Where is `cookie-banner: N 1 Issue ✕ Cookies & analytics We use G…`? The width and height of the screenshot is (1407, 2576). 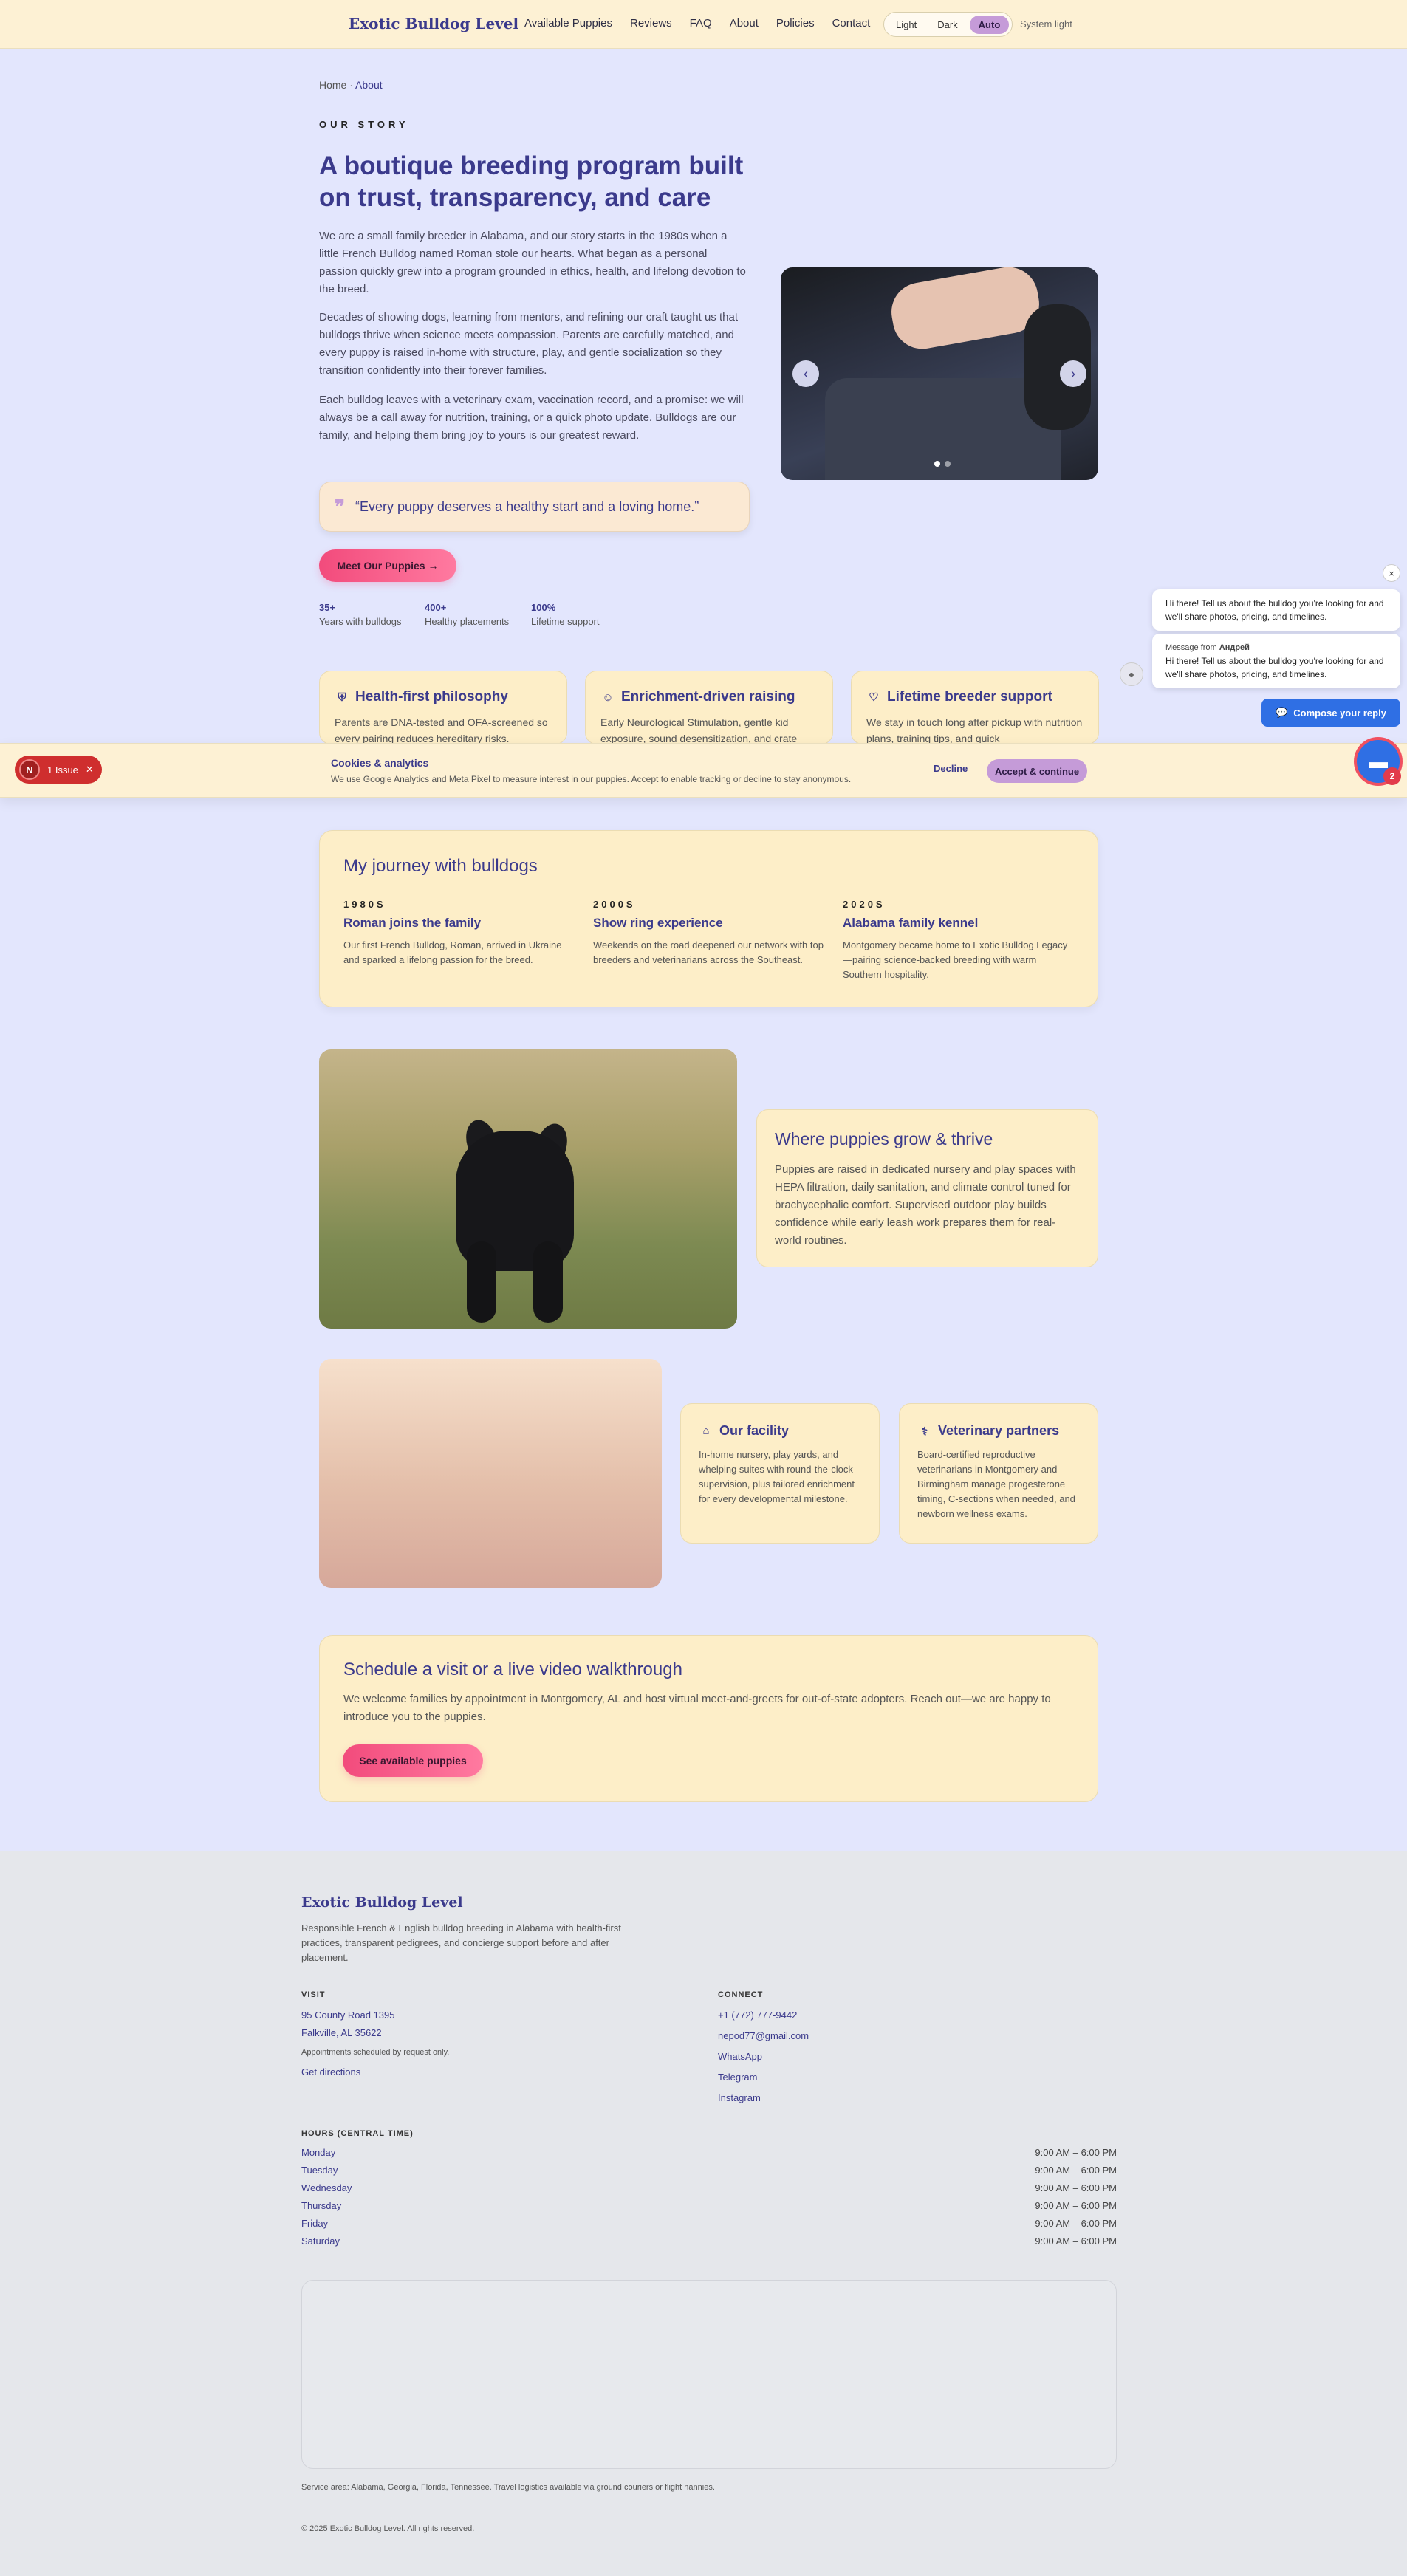
cookie-banner: N 1 Issue ✕ Cookies & analytics We use G… is located at coordinates (703, 770).